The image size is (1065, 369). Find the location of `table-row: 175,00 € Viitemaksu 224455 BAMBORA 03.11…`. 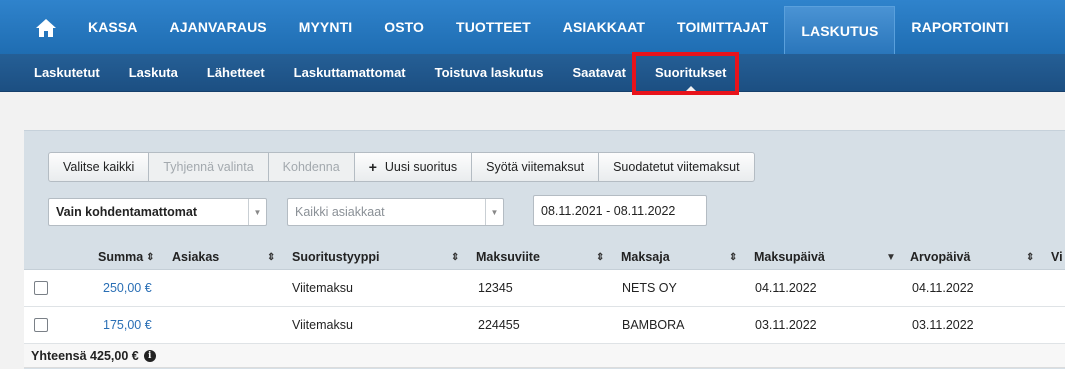

table-row: 175,00 € Viitemaksu 224455 BAMBORA 03.11… is located at coordinates (544, 325).